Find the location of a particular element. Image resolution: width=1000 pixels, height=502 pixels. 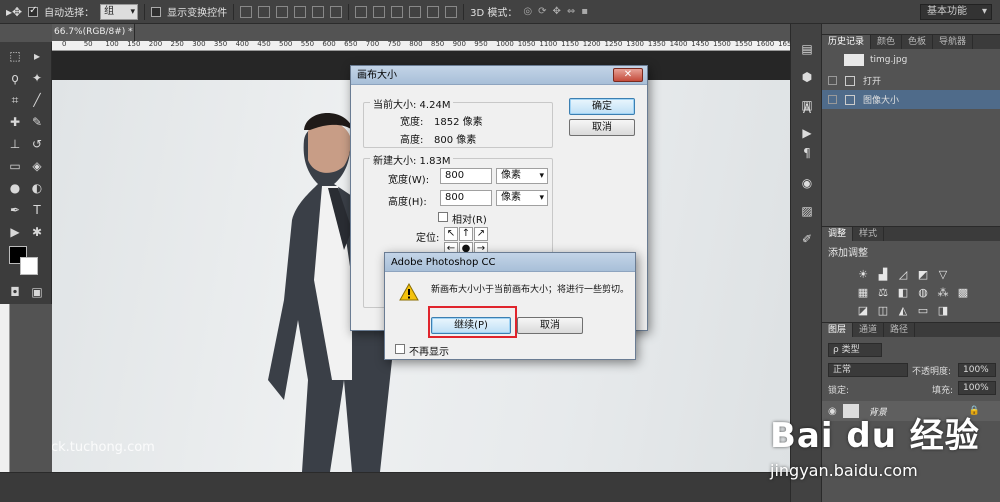

layer-filter-dropdown: ρ 类型 is located at coordinates (855, 350).